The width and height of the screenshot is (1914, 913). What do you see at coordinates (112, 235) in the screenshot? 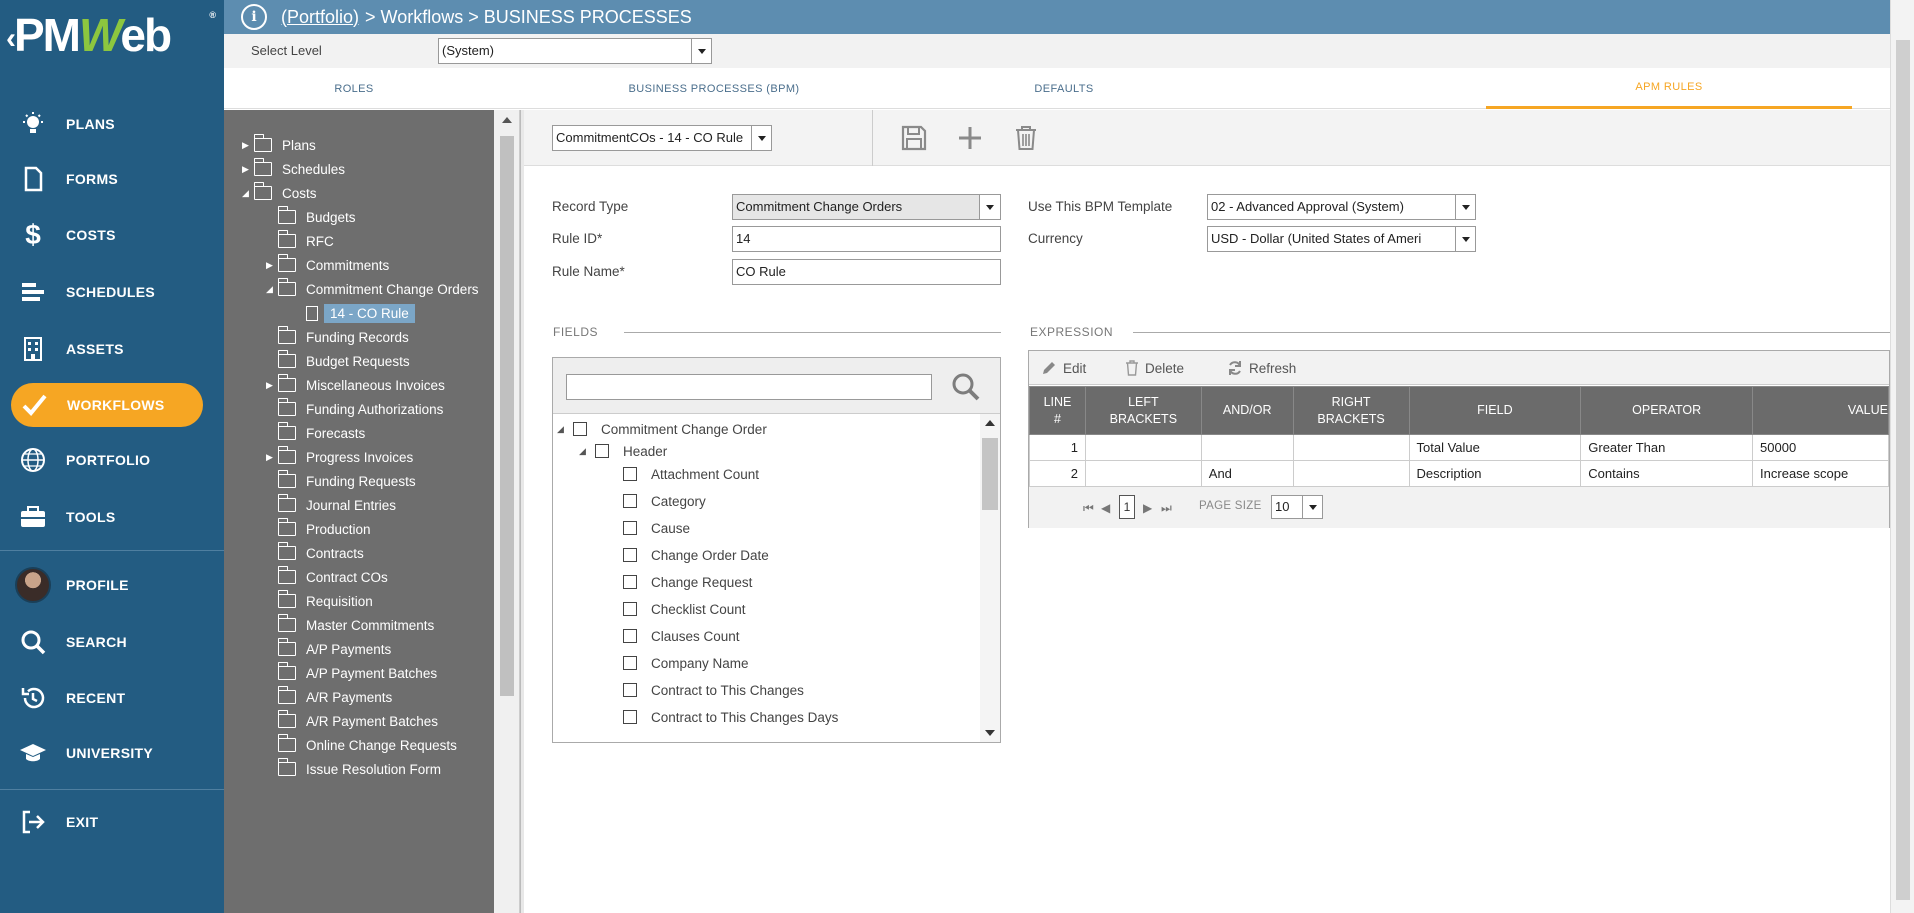
I see `nav-item-costs: $ COSTS` at bounding box center [112, 235].